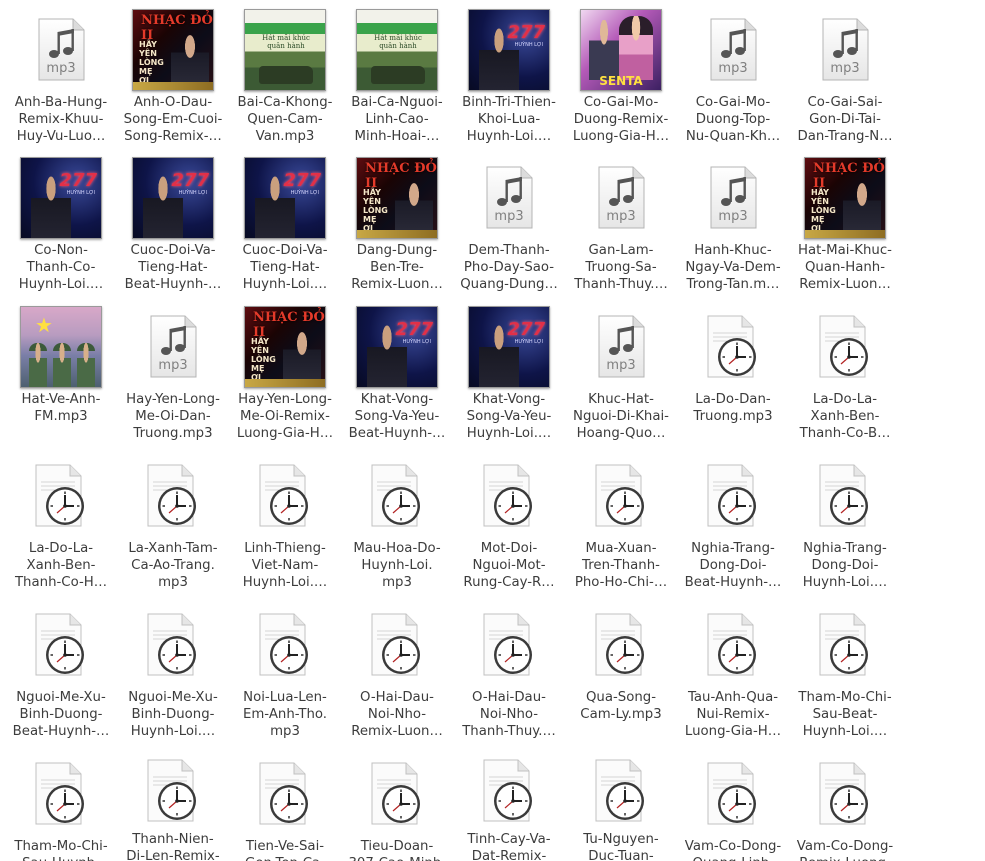  Describe the element at coordinates (621, 50) in the screenshot. I see `file-icon-container: SENTA` at that location.